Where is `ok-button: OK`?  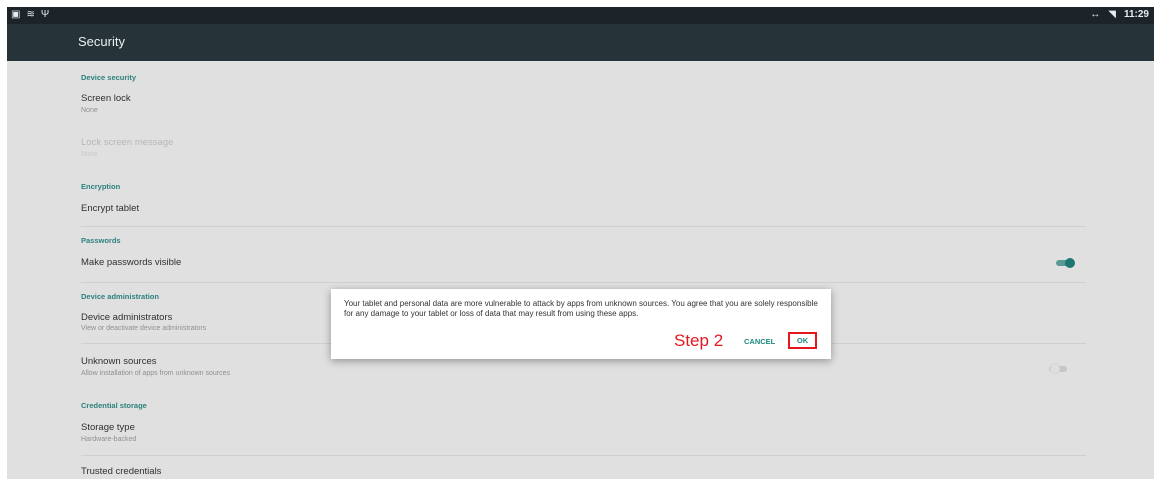 ok-button: OK is located at coordinates (802, 340).